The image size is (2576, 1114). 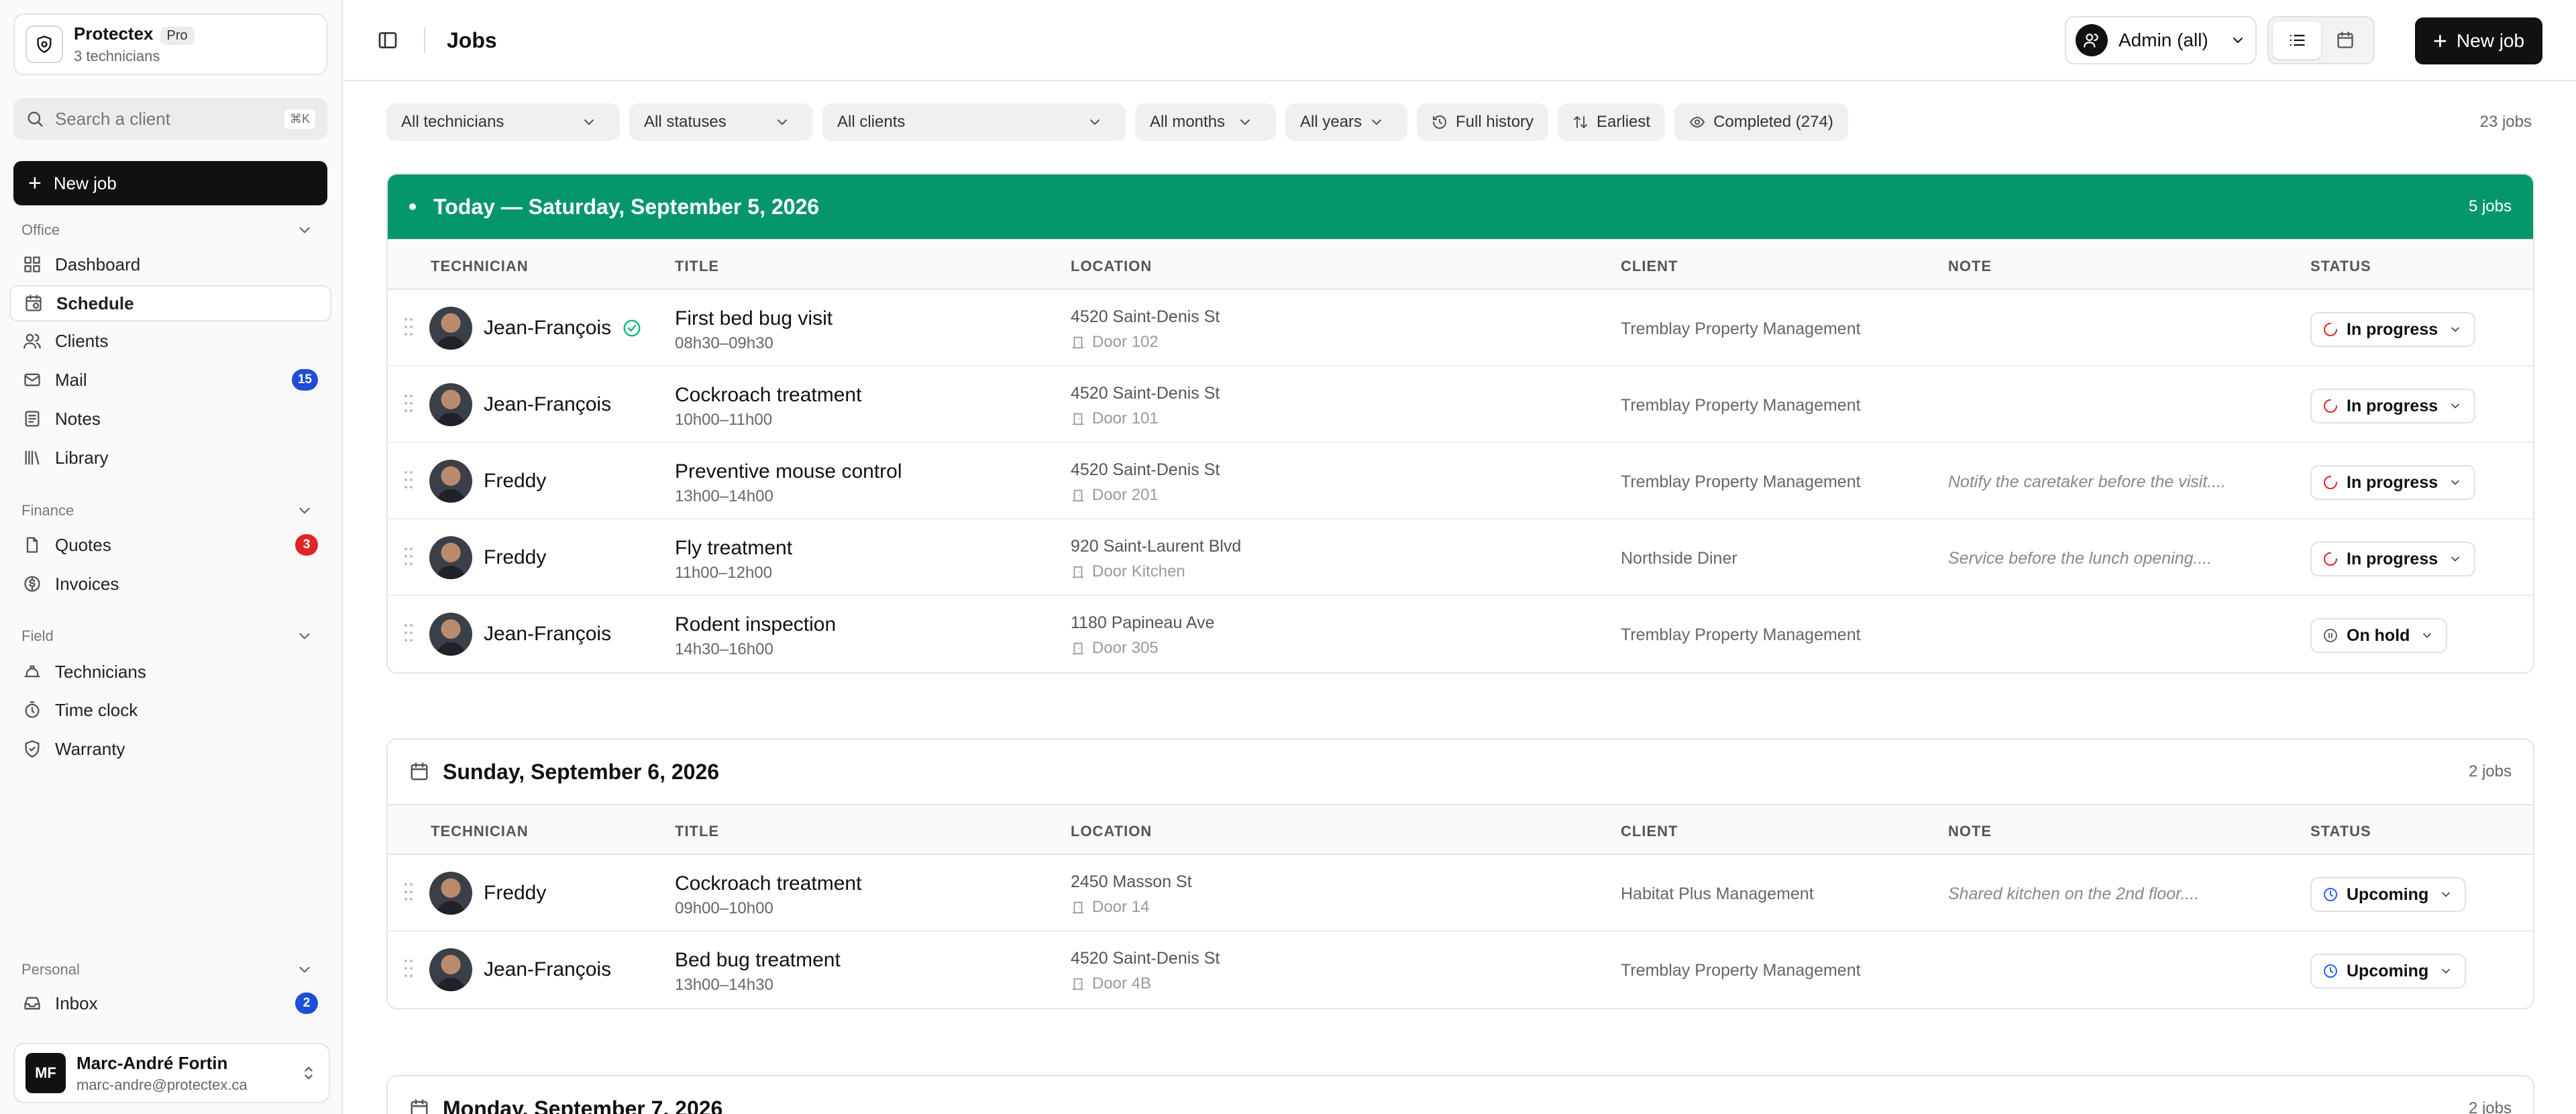 What do you see at coordinates (170, 1003) in the screenshot?
I see `sidebar-item-inbox: Inbox 2` at bounding box center [170, 1003].